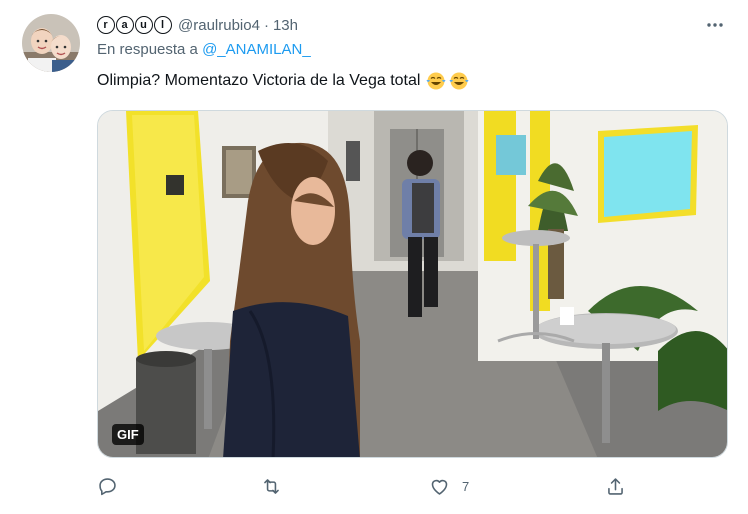 The image size is (748, 514). I want to click on name-letter: r, so click(106, 25).